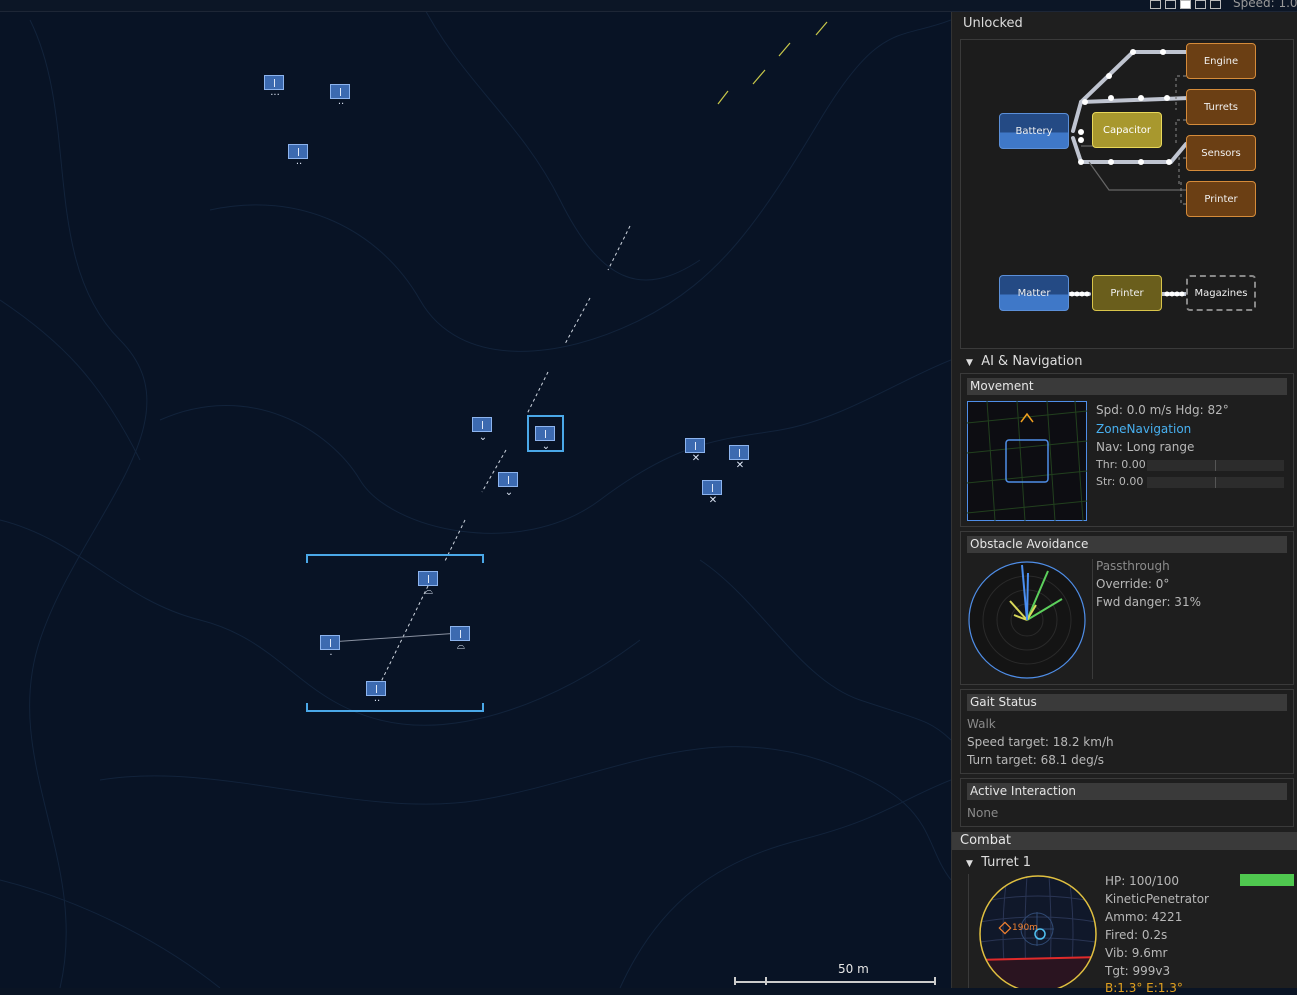 The height and width of the screenshot is (995, 1297). Describe the element at coordinates (330, 648) in the screenshot. I see `squad-unit: ·` at that location.